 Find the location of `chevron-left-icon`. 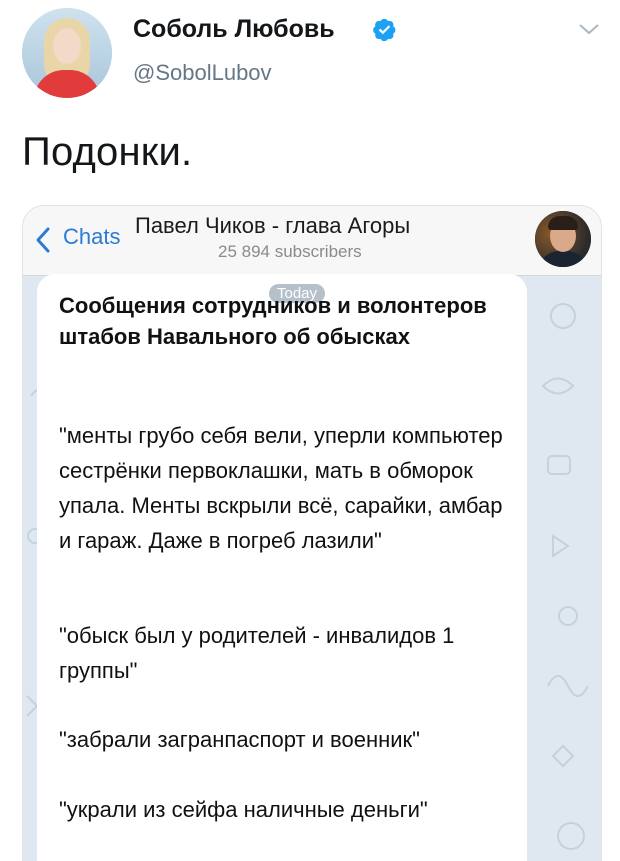

chevron-left-icon is located at coordinates (43, 240).